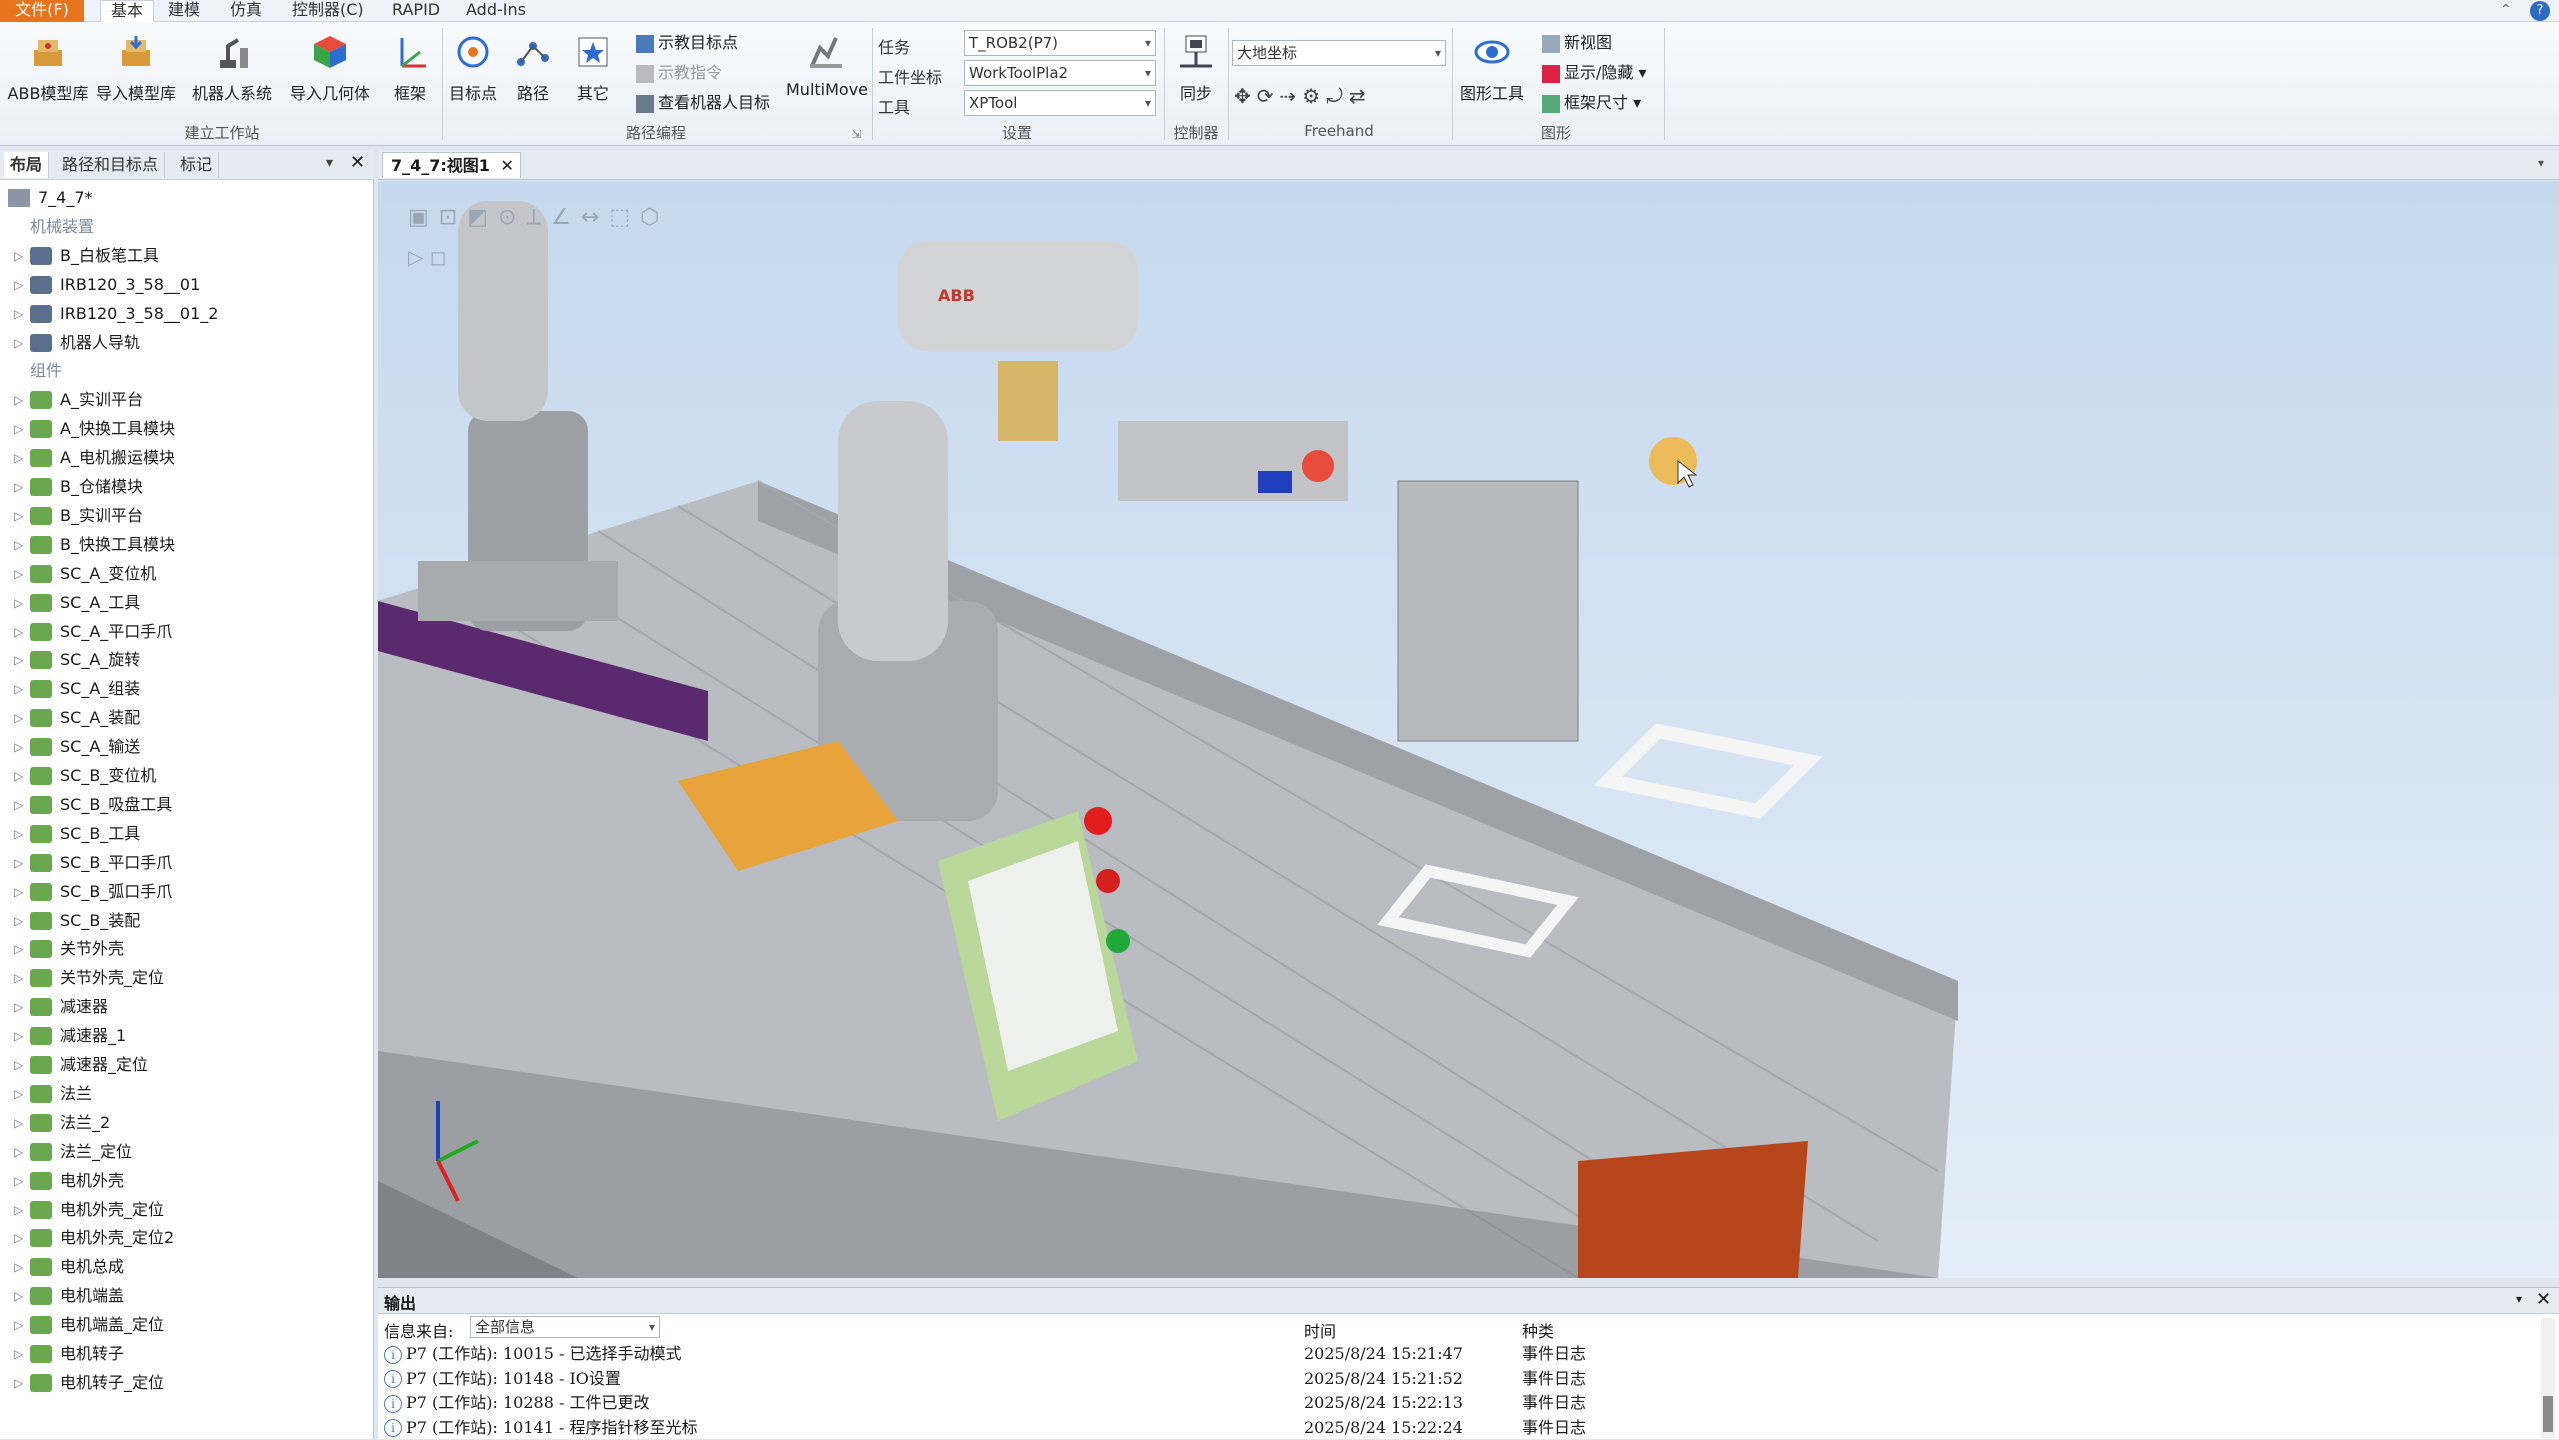 The height and width of the screenshot is (1440, 2559). Describe the element at coordinates (1577, 43) in the screenshot. I see `new-view-button: 新视图` at that location.